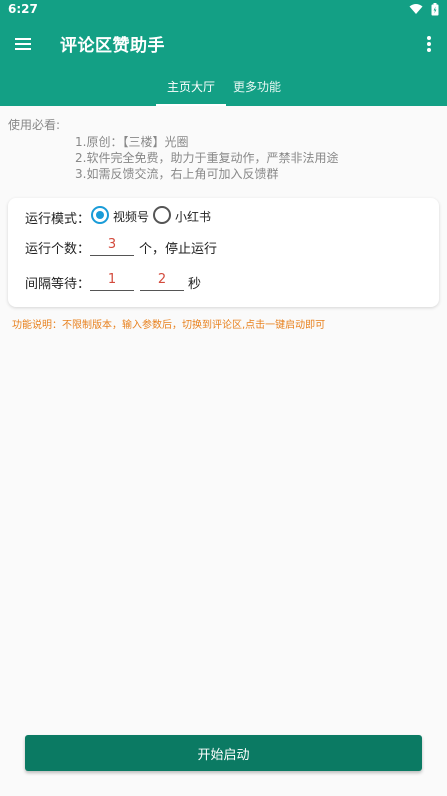 The width and height of the screenshot is (447, 796). Describe the element at coordinates (191, 87) in the screenshot. I see `tab-main-hall: 主页大厅` at that location.